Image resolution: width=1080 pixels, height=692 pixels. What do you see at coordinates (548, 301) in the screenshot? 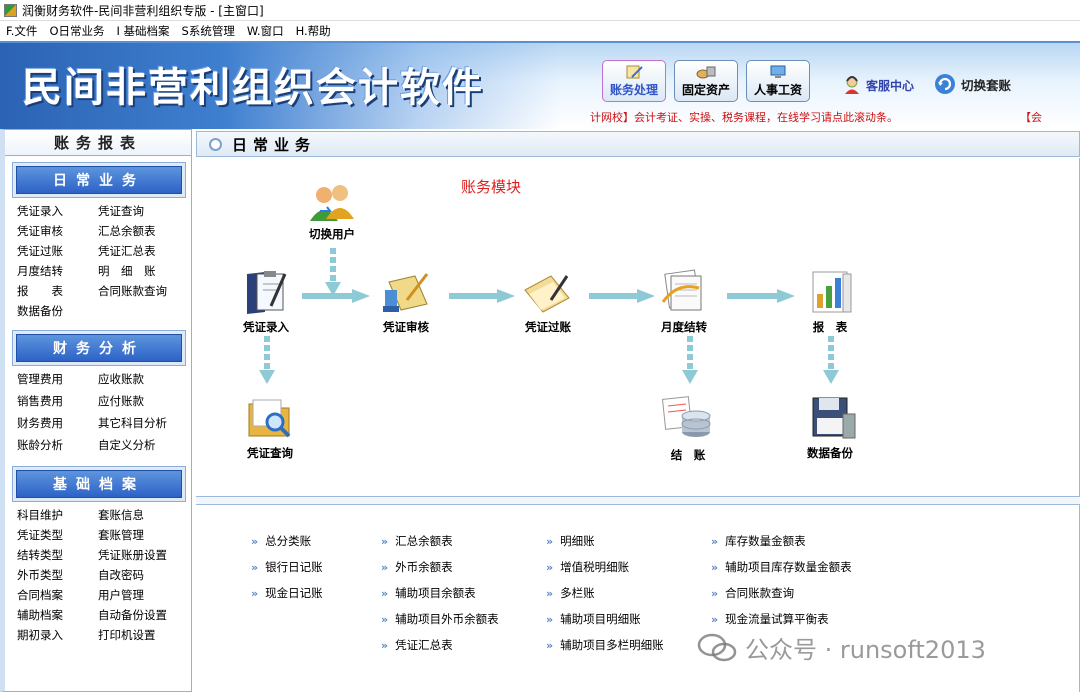
I see `voucher-posting-node: 凭证过账` at bounding box center [548, 301].